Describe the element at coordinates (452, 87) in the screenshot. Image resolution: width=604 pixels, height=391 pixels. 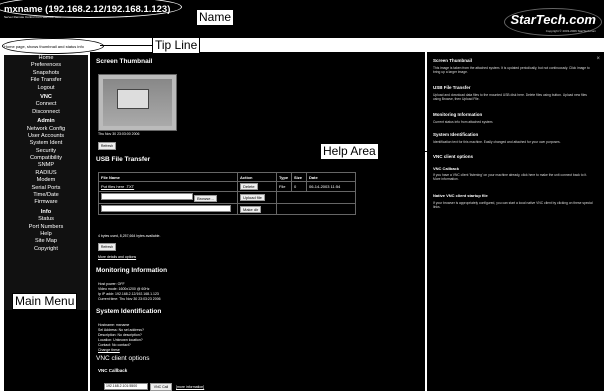
I see `help-heading: USB File Transfer` at that location.